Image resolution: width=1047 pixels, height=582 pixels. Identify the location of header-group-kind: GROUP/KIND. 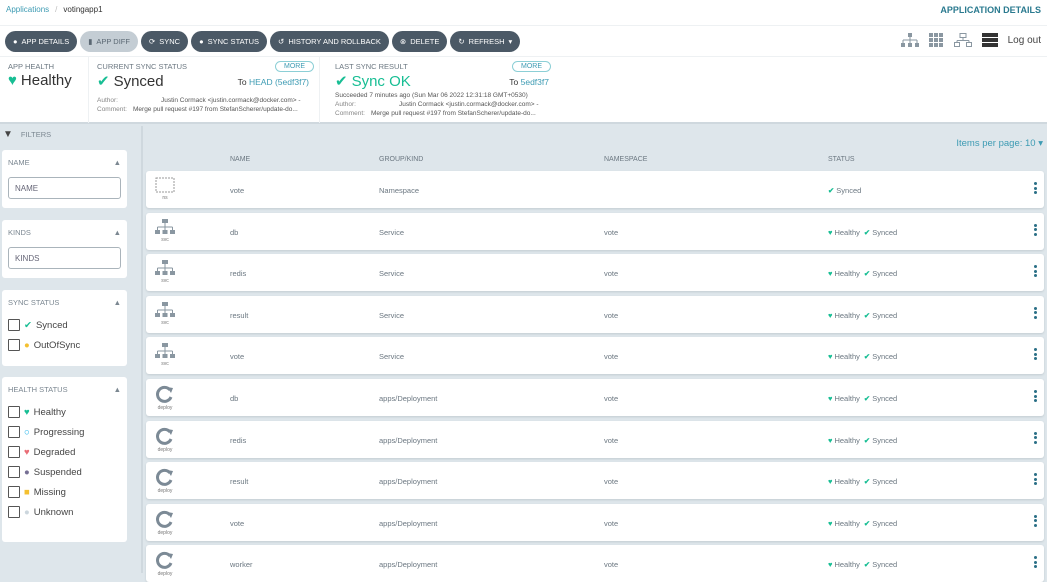
(401, 159).